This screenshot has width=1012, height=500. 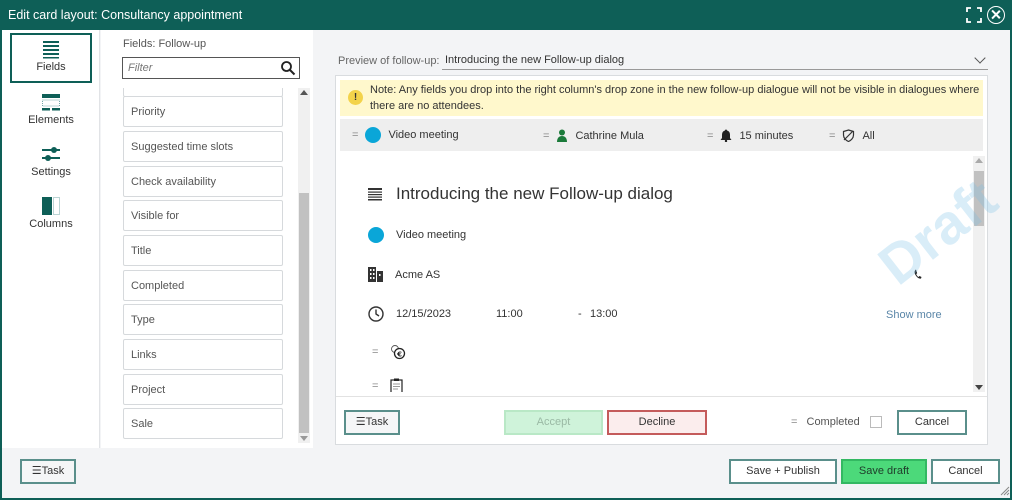 What do you see at coordinates (51, 154) in the screenshot?
I see `settings-sliders-icon` at bounding box center [51, 154].